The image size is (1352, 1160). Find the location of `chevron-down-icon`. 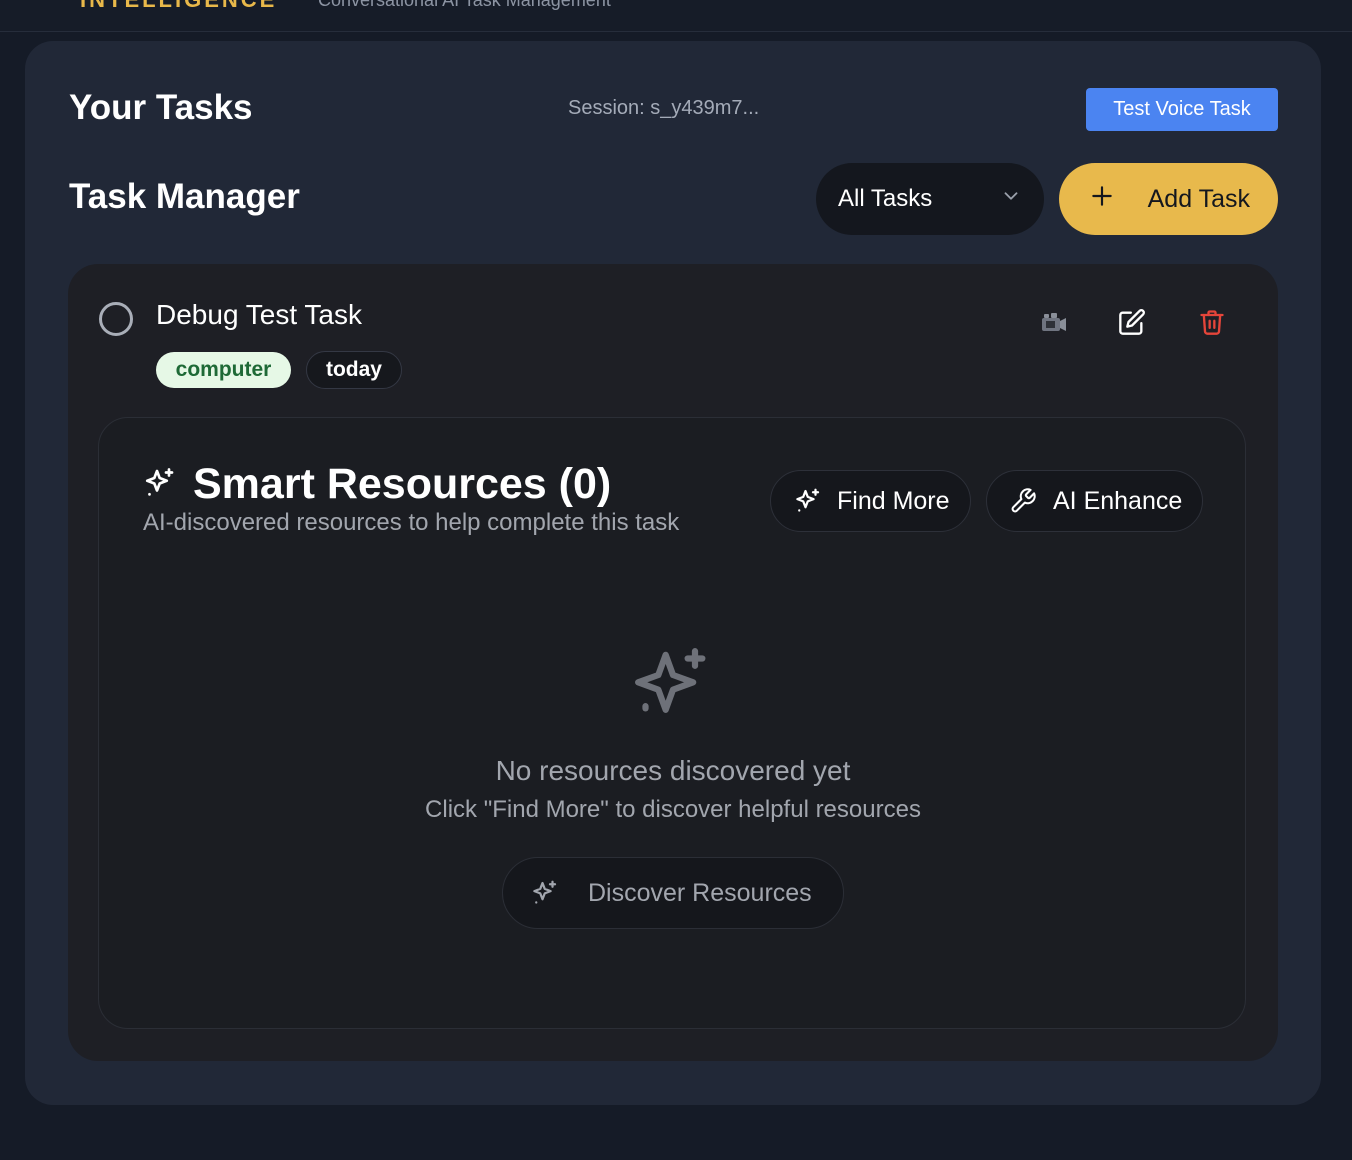

chevron-down-icon is located at coordinates (1011, 199).